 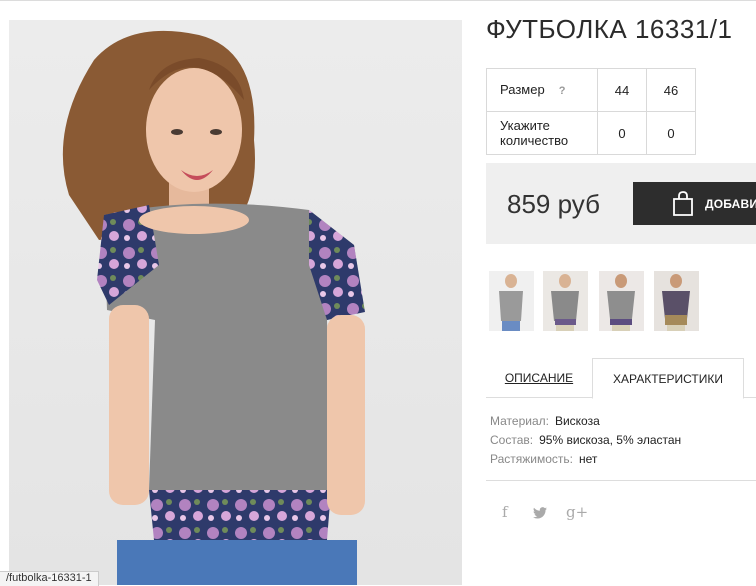 I want to click on thumbnail-2-image, so click(x=565, y=301).